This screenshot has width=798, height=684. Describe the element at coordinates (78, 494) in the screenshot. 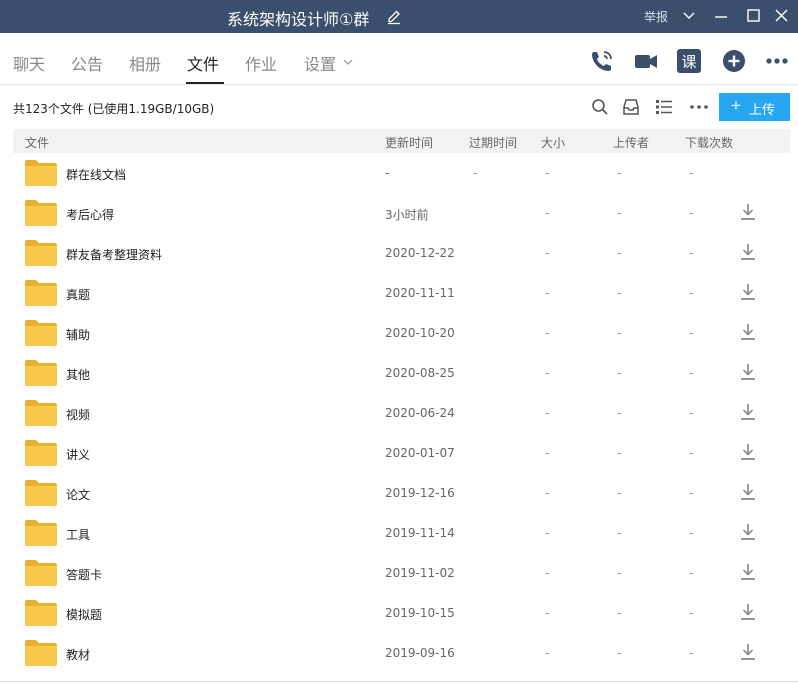

I see `file-name: 论文` at that location.